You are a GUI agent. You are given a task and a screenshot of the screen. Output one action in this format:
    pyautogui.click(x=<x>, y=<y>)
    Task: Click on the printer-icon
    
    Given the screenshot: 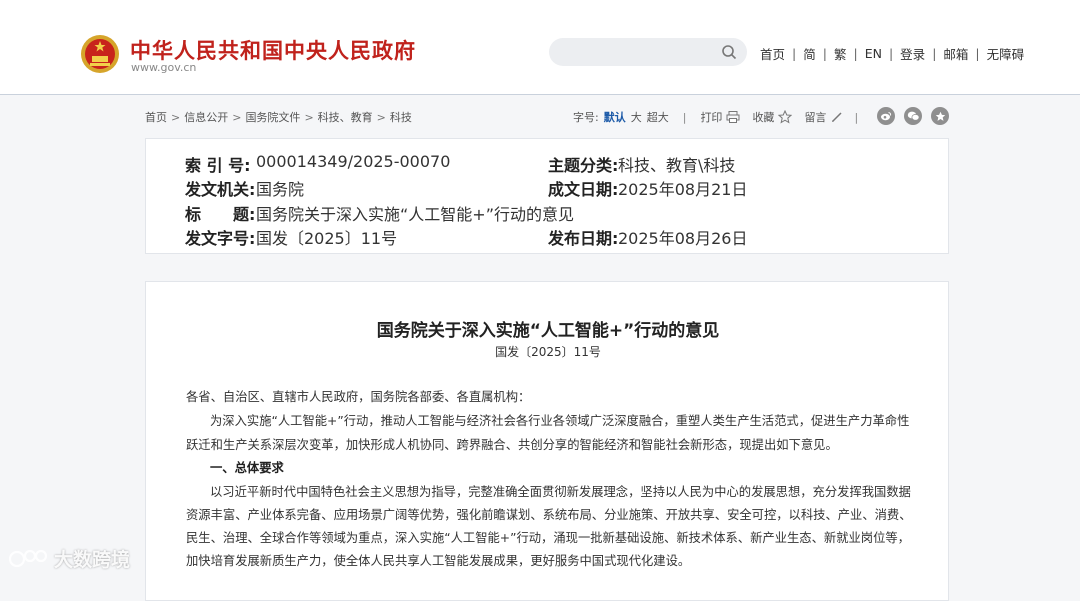 What is the action you would take?
    pyautogui.click(x=733, y=117)
    